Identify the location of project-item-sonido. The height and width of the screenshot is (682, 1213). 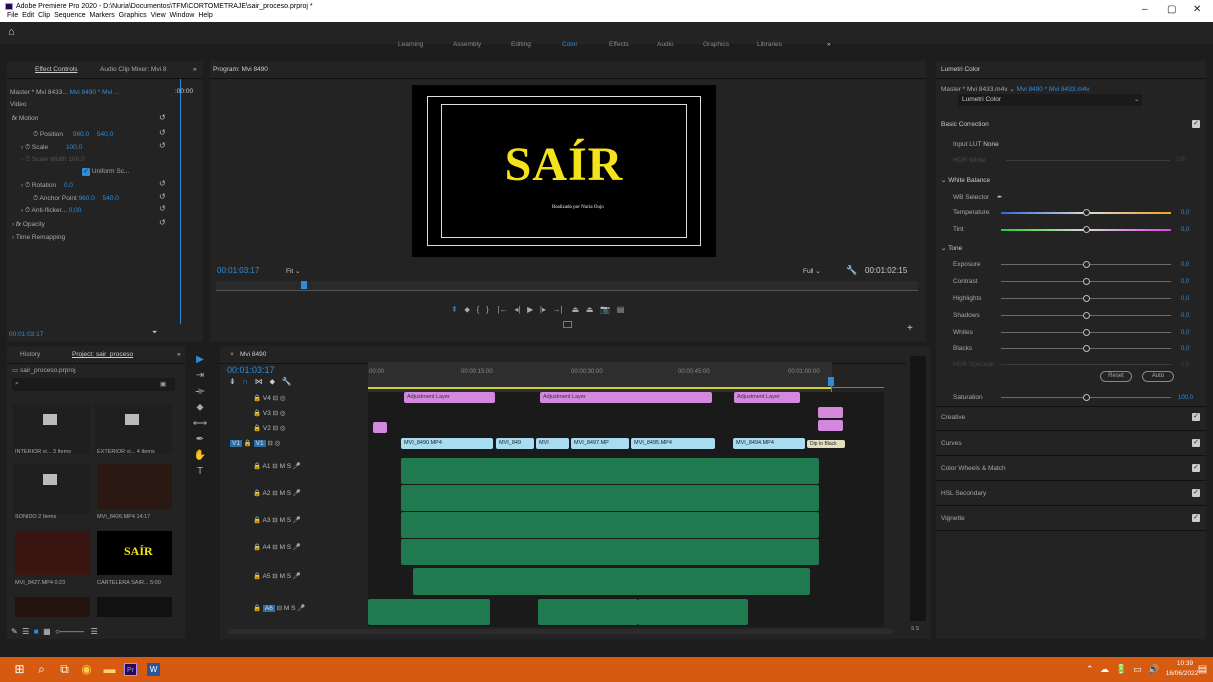
(51, 489).